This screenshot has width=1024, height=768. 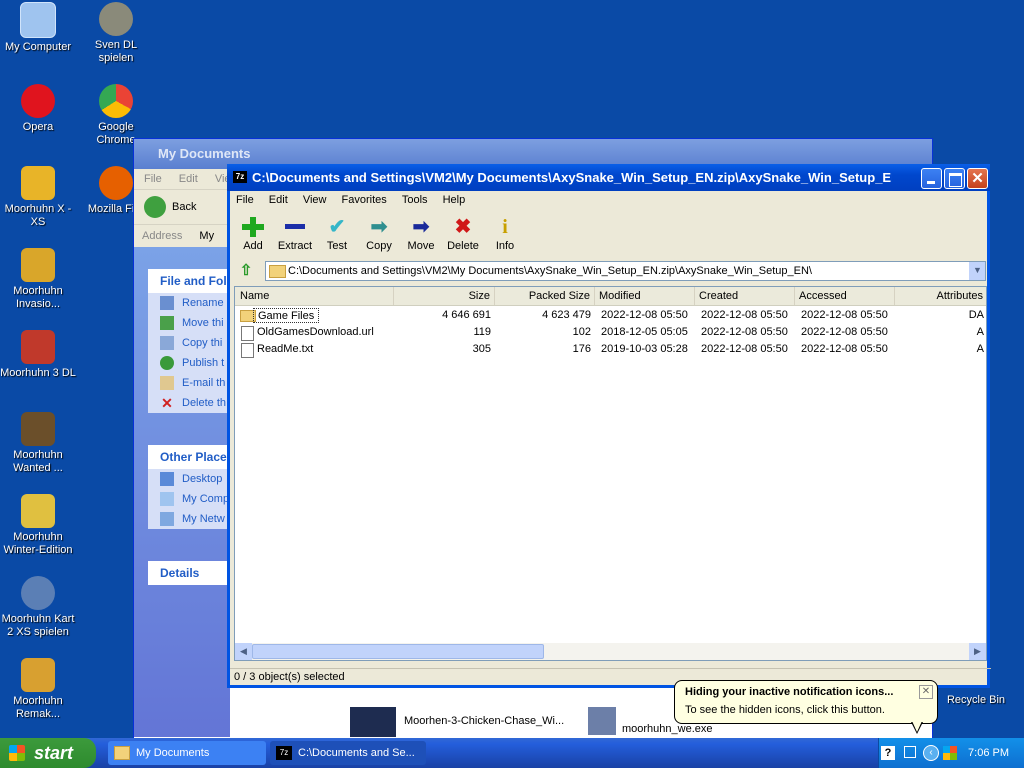 What do you see at coordinates (988, 753) in the screenshot?
I see `clock: 7:06 PM` at bounding box center [988, 753].